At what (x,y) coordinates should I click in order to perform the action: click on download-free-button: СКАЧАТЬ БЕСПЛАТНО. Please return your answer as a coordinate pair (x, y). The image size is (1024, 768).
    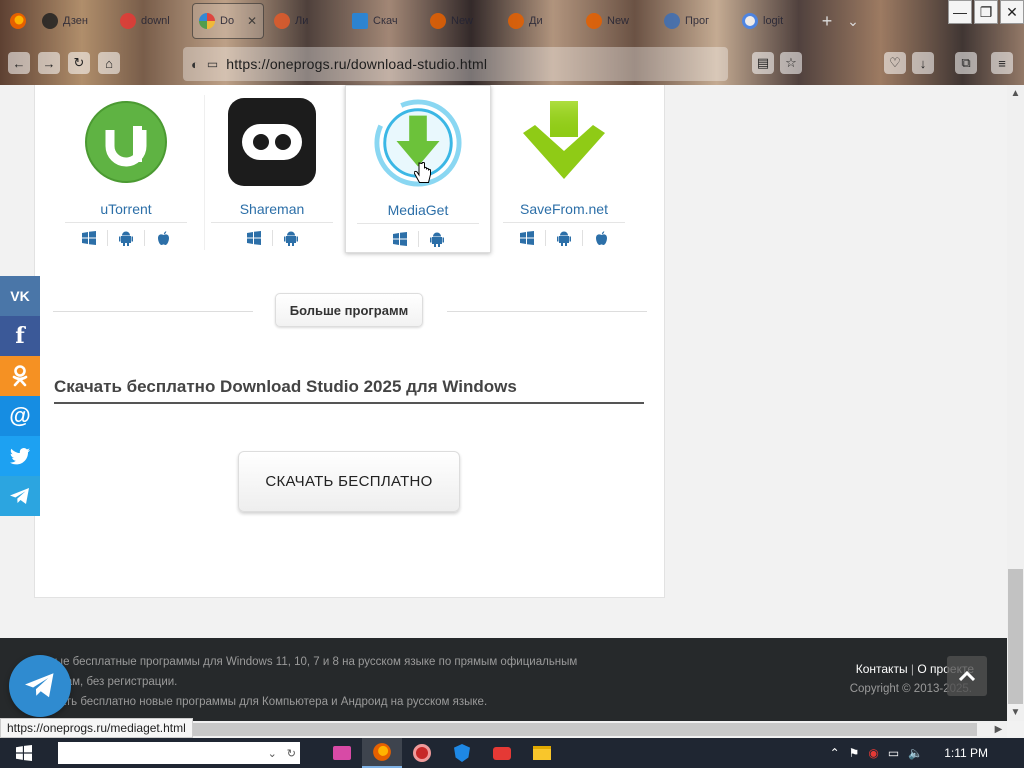
    Looking at the image, I should click on (349, 481).